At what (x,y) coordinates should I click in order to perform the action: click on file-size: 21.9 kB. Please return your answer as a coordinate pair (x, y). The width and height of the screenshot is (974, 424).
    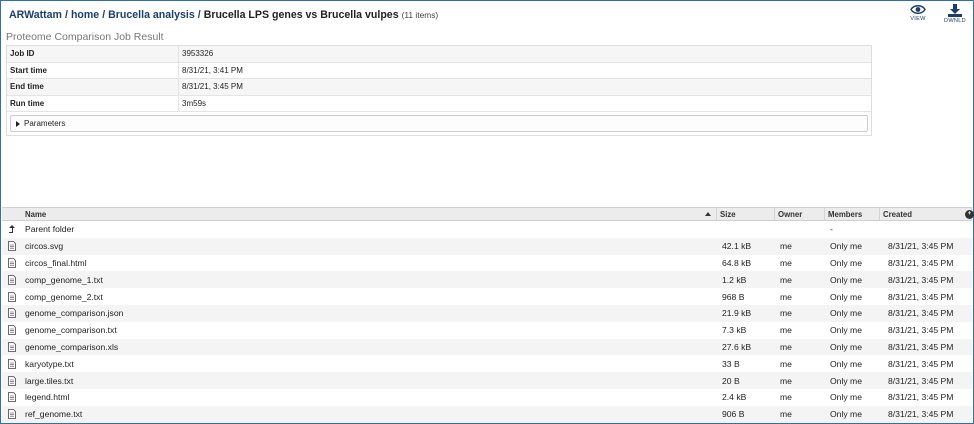
    Looking at the image, I should click on (737, 313).